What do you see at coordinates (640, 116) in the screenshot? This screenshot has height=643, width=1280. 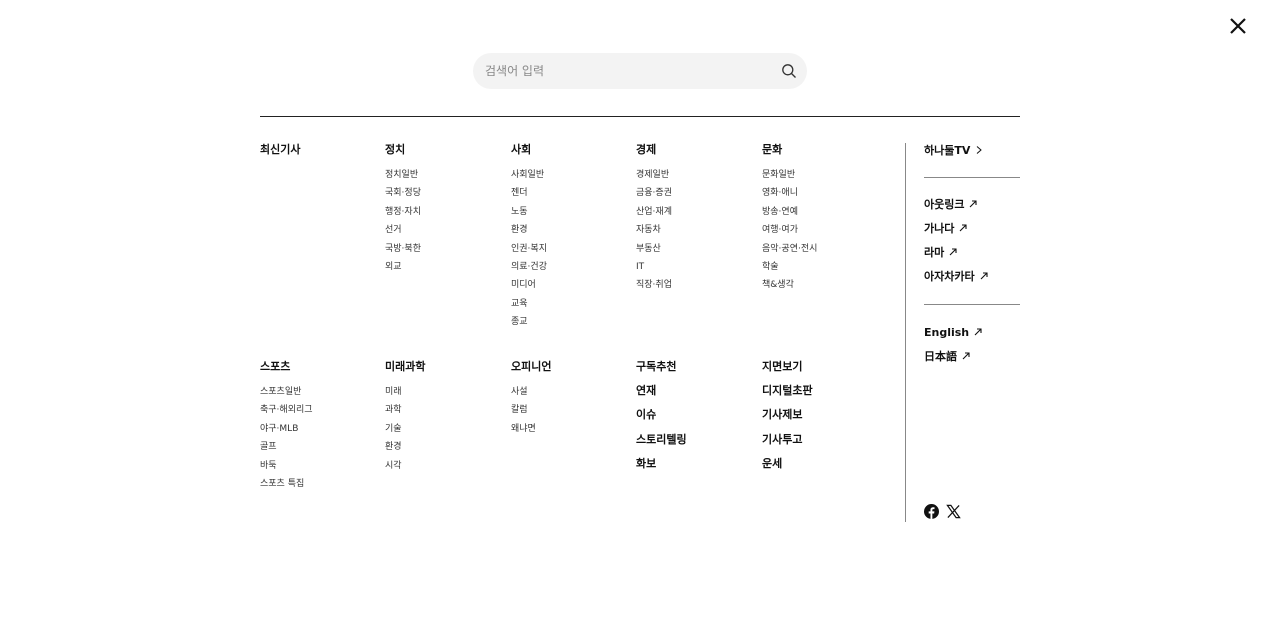 I see `top-divider` at bounding box center [640, 116].